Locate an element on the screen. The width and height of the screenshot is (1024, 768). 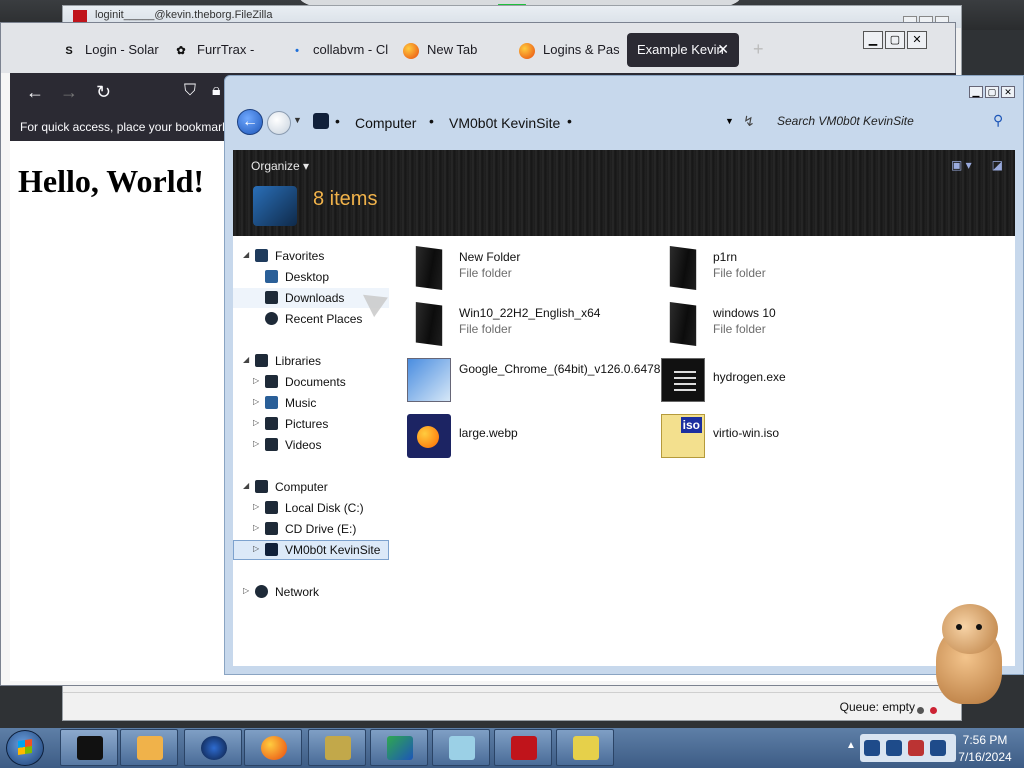
close-tab-icon: ✕ is located at coordinates (723, 49).